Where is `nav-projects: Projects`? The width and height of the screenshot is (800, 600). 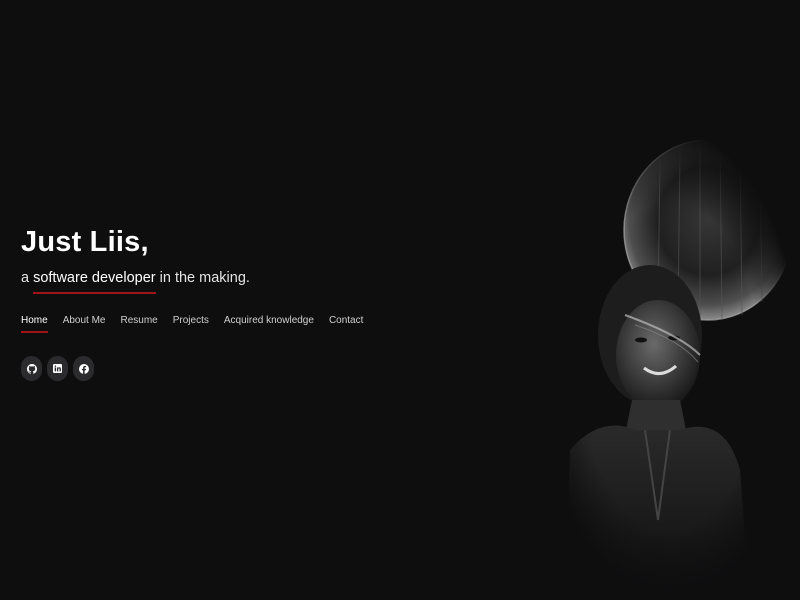 nav-projects: Projects is located at coordinates (191, 321).